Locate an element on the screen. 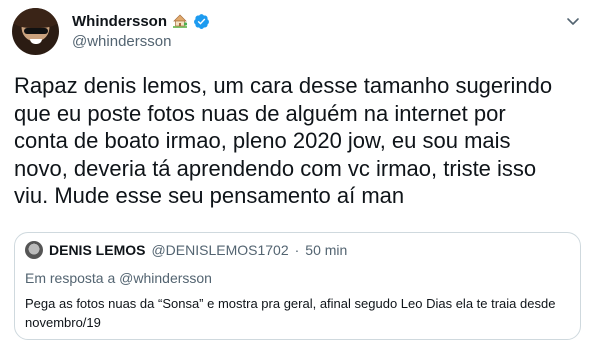  house-with-garden-icon is located at coordinates (180, 21).